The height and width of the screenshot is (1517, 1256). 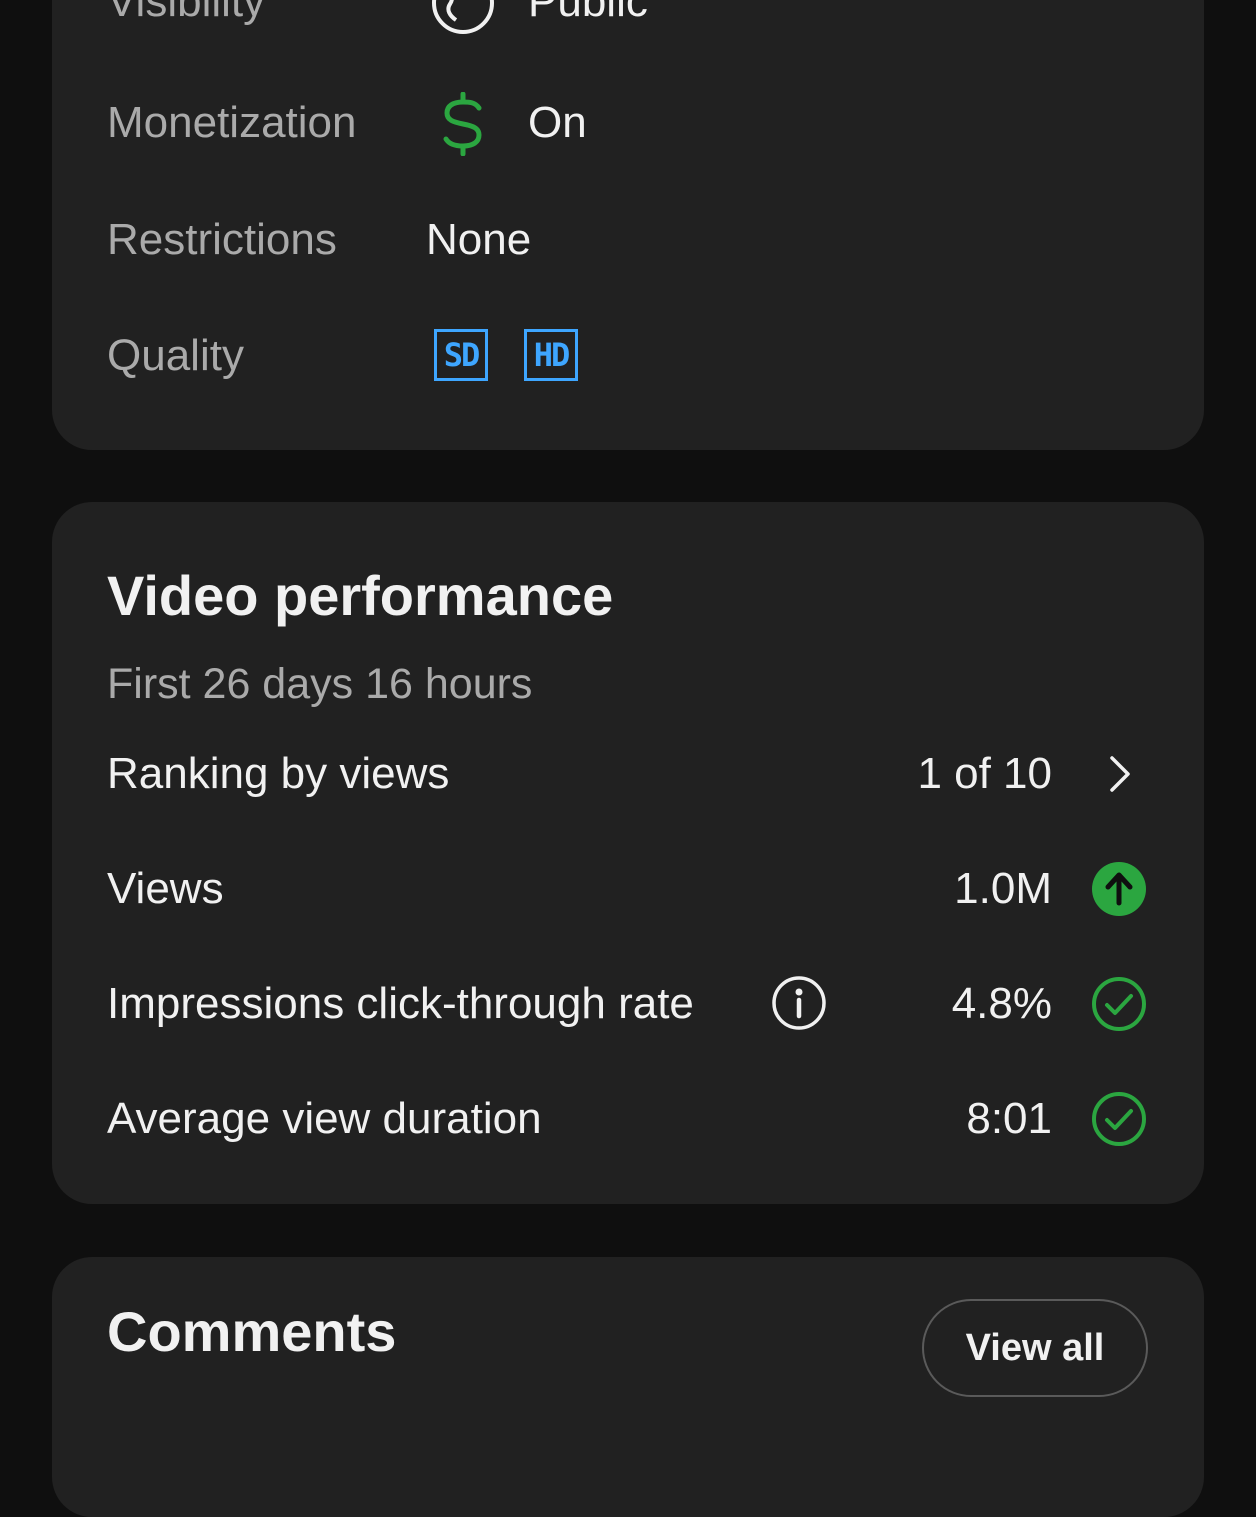 What do you see at coordinates (463, 124) in the screenshot?
I see `dollar-icon` at bounding box center [463, 124].